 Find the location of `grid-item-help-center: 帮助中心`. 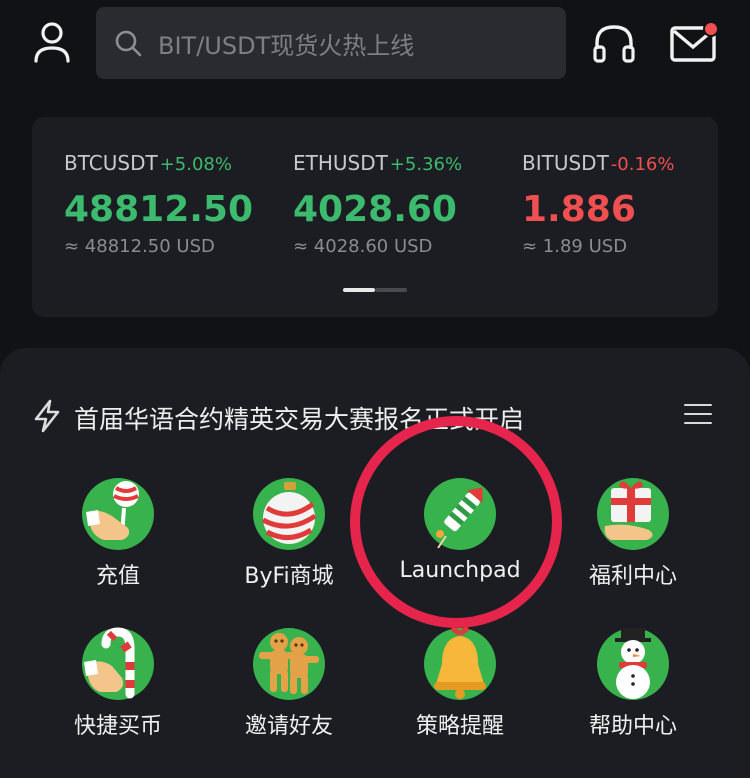

grid-item-help-center: 帮助中心 is located at coordinates (633, 684).